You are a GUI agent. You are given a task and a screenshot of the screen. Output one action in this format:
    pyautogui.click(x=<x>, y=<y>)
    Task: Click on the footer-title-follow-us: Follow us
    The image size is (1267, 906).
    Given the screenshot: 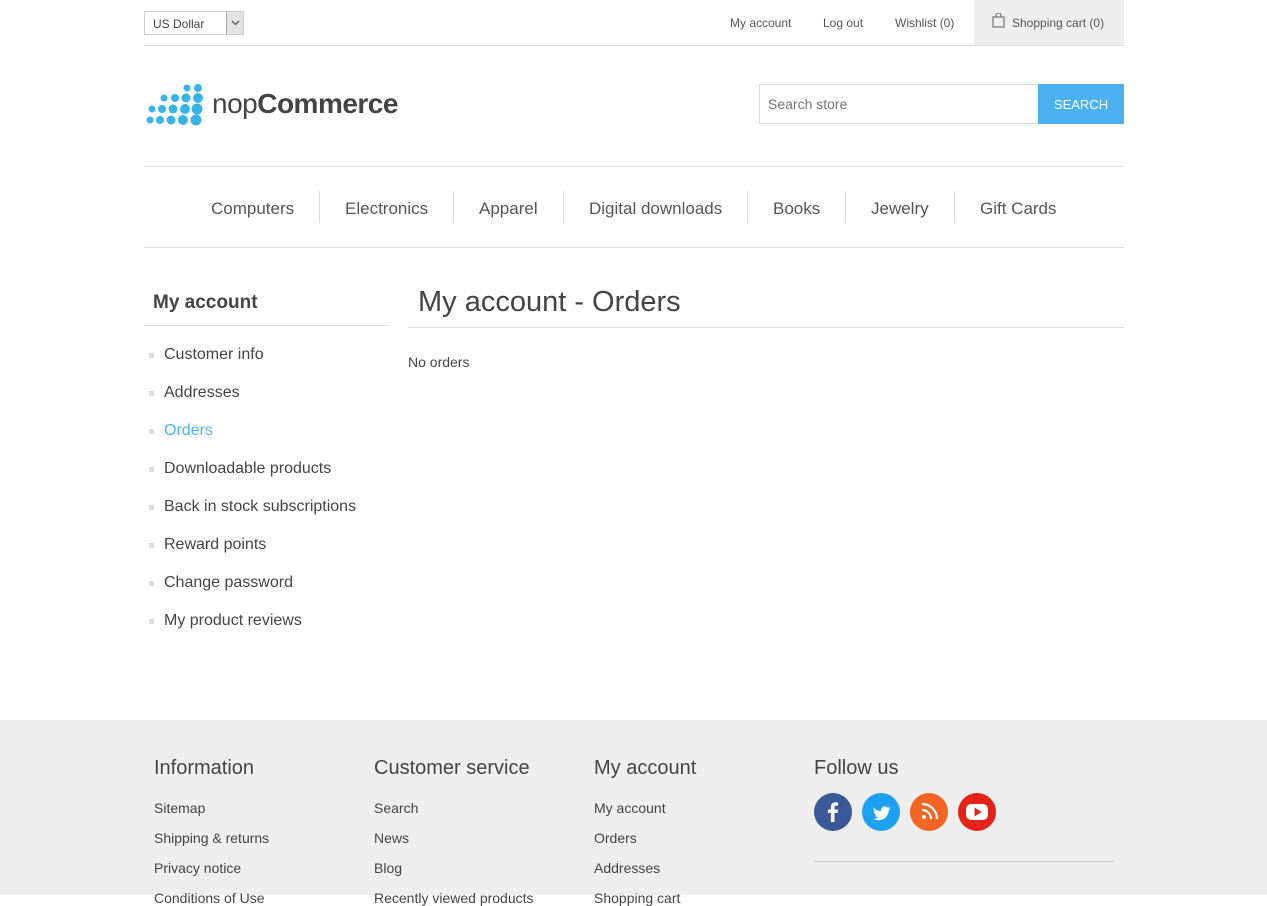 What is the action you would take?
    pyautogui.click(x=856, y=768)
    